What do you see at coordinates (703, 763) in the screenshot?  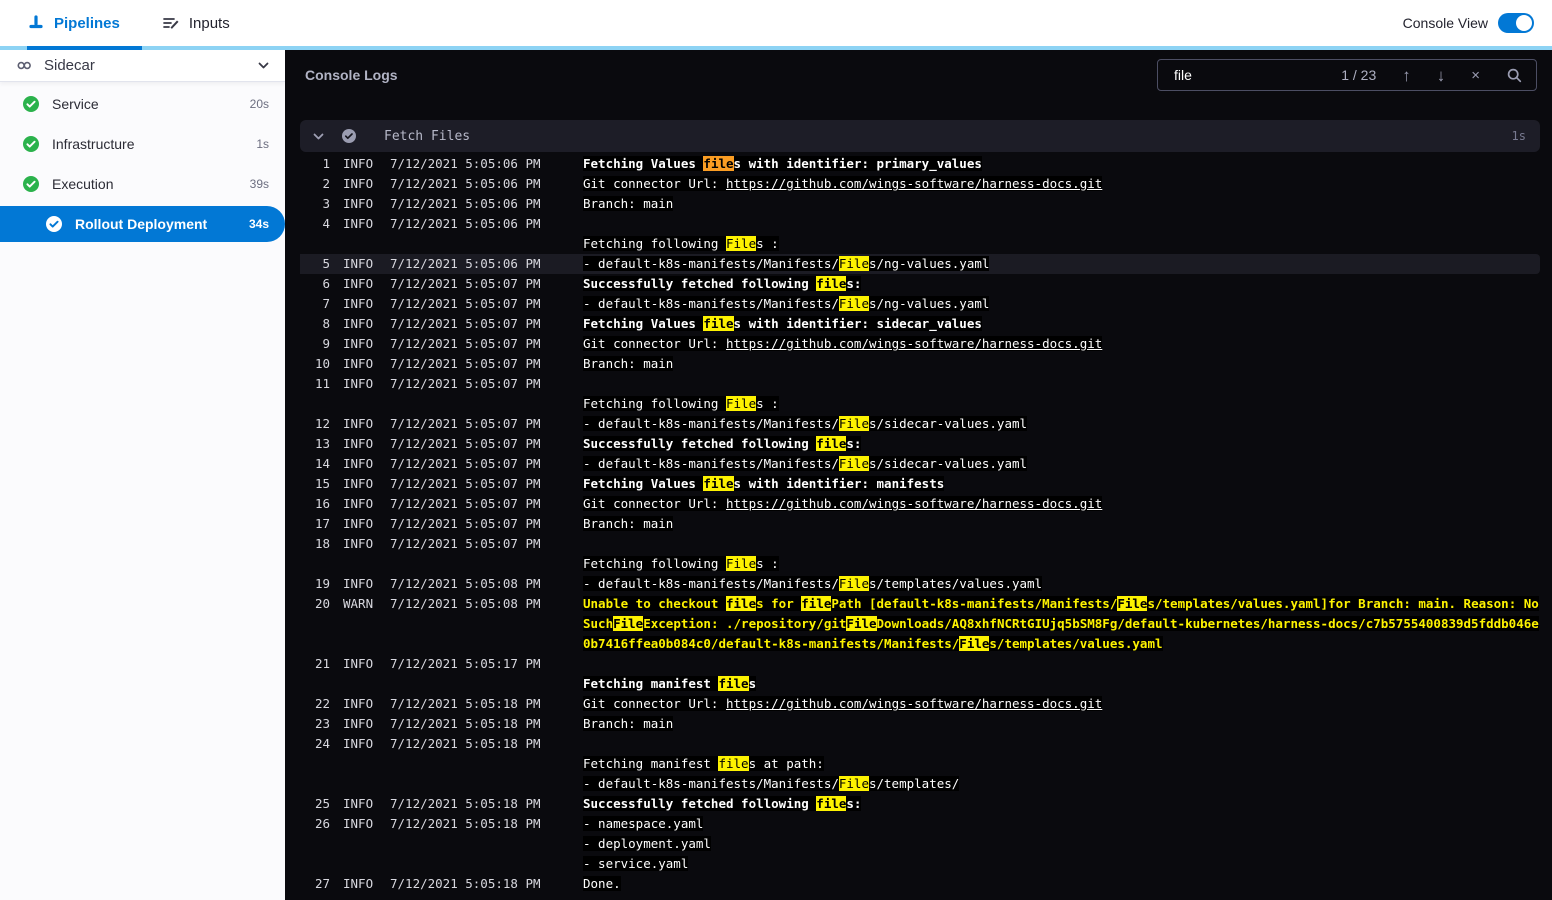 I see `log-message: Fetching manifest files at path:` at bounding box center [703, 763].